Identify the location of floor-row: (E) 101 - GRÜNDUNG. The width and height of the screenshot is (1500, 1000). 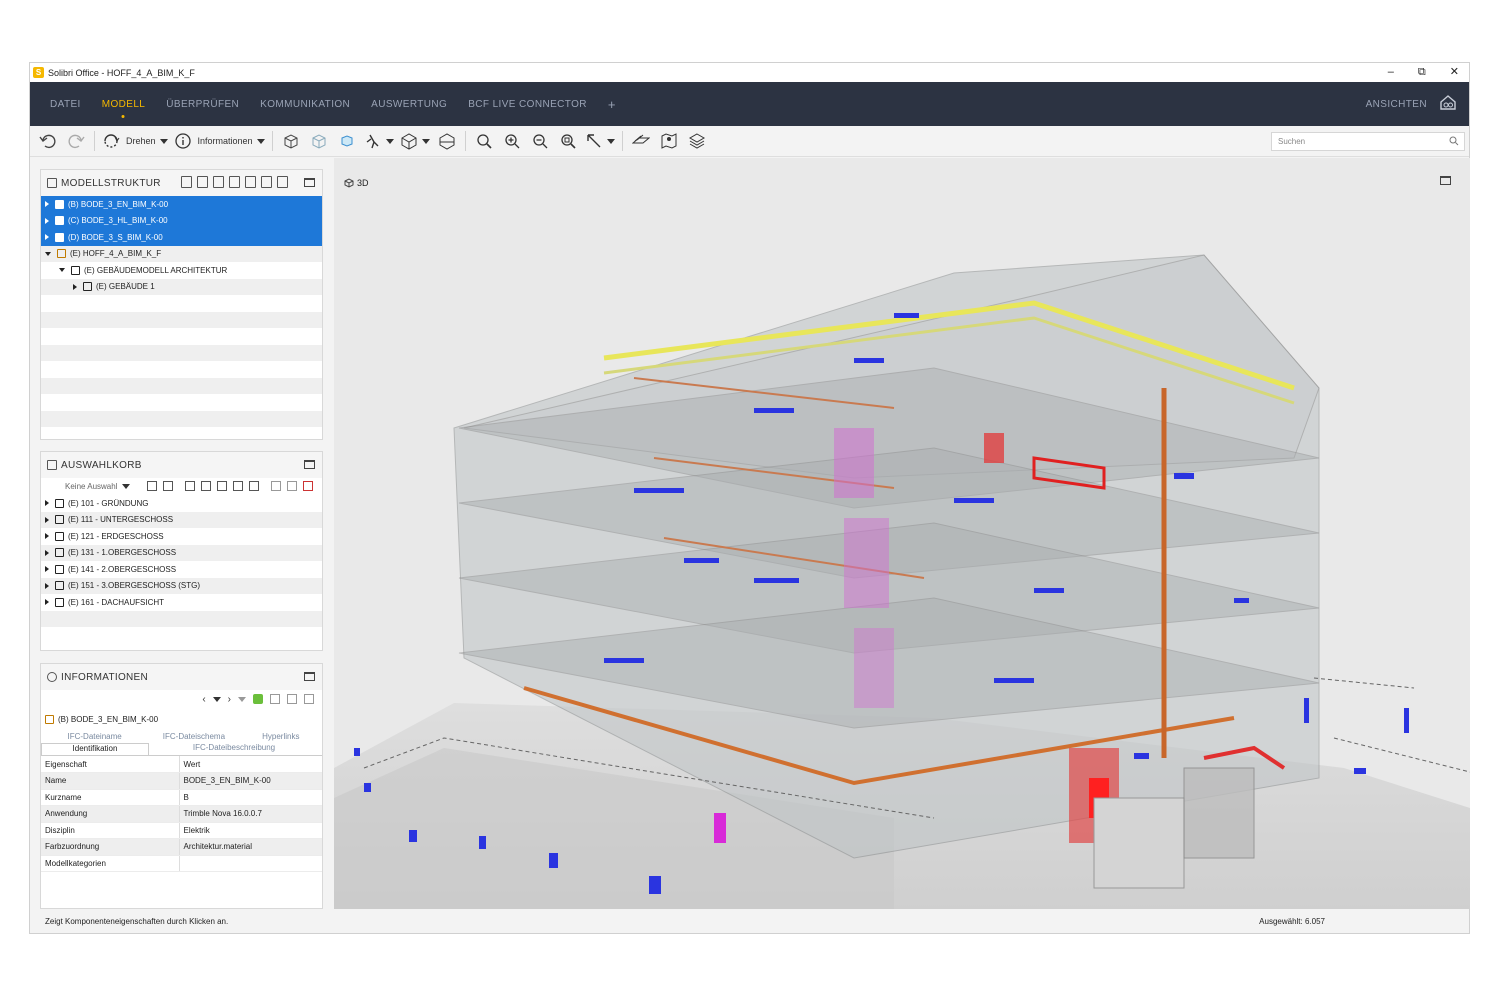
(181, 503).